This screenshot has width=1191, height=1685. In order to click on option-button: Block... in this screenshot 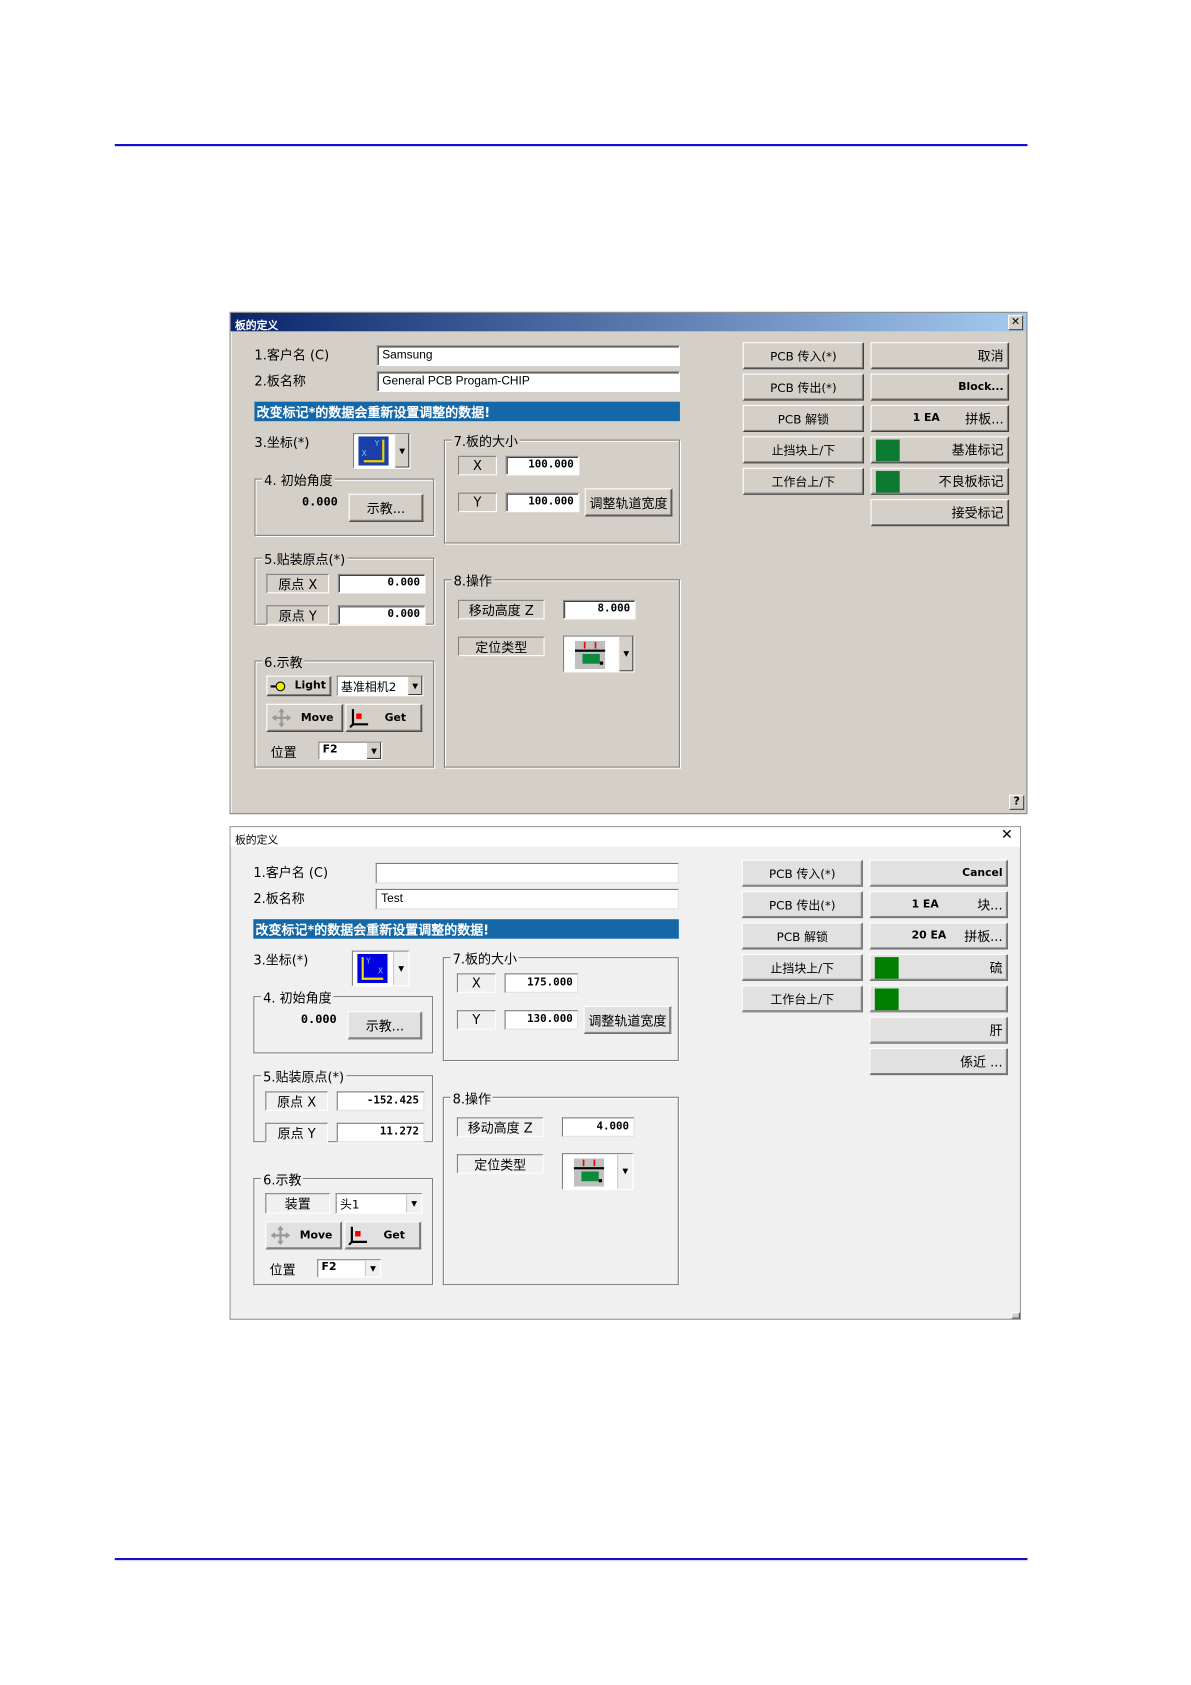, I will do `click(940, 387)`.